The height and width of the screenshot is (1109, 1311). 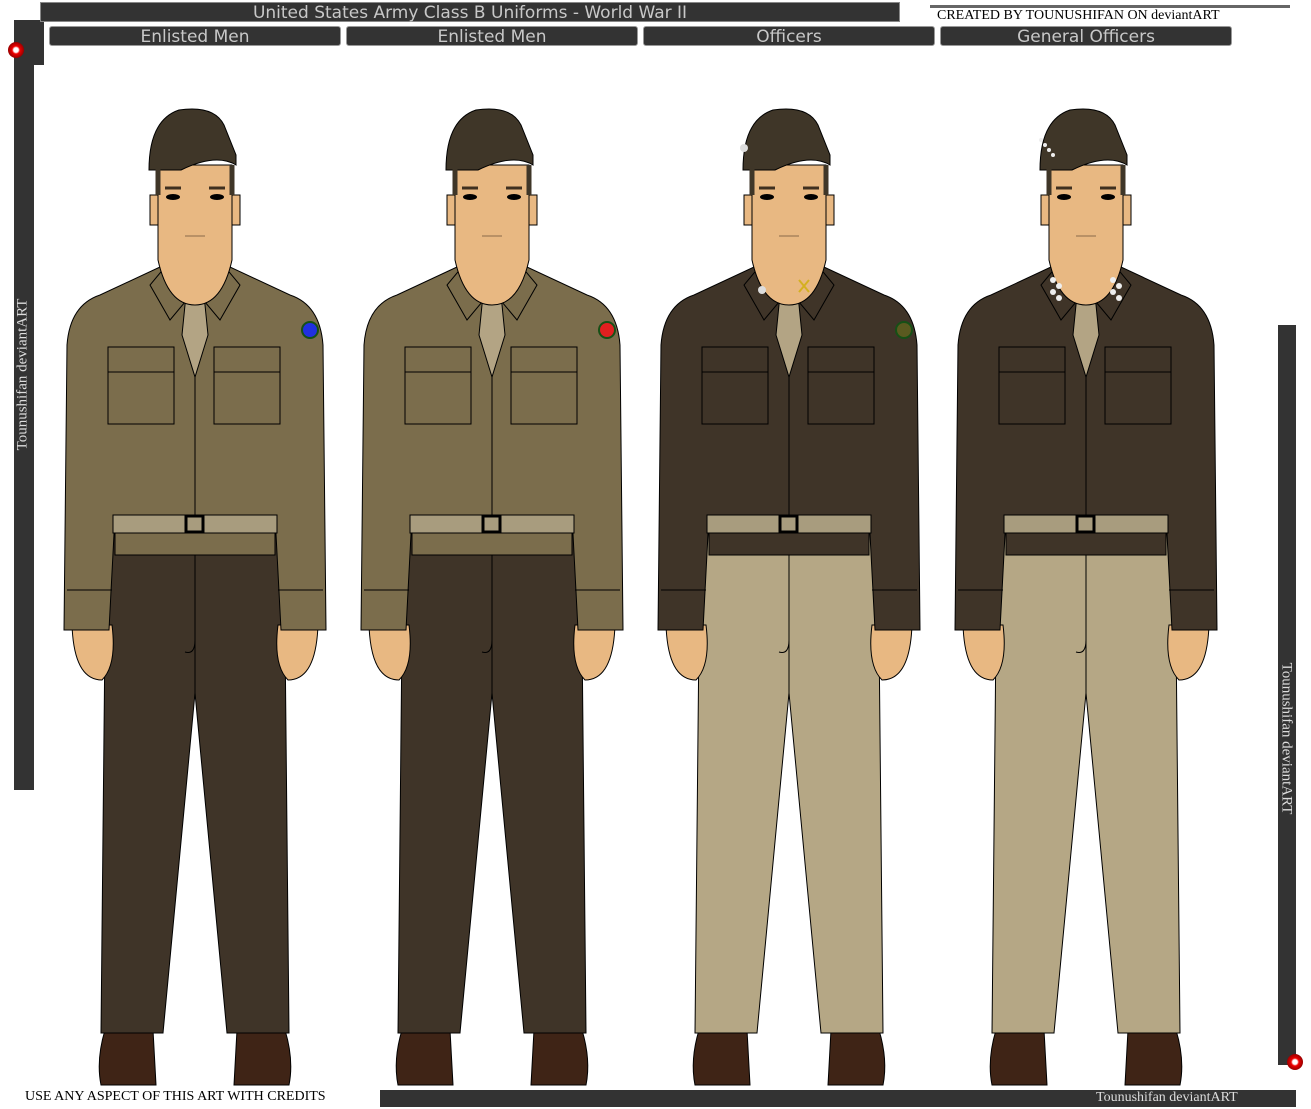 What do you see at coordinates (1078, 15) in the screenshot?
I see `creator-credit: CREATED BY TOUNUSHIFAN ON deviantART` at bounding box center [1078, 15].